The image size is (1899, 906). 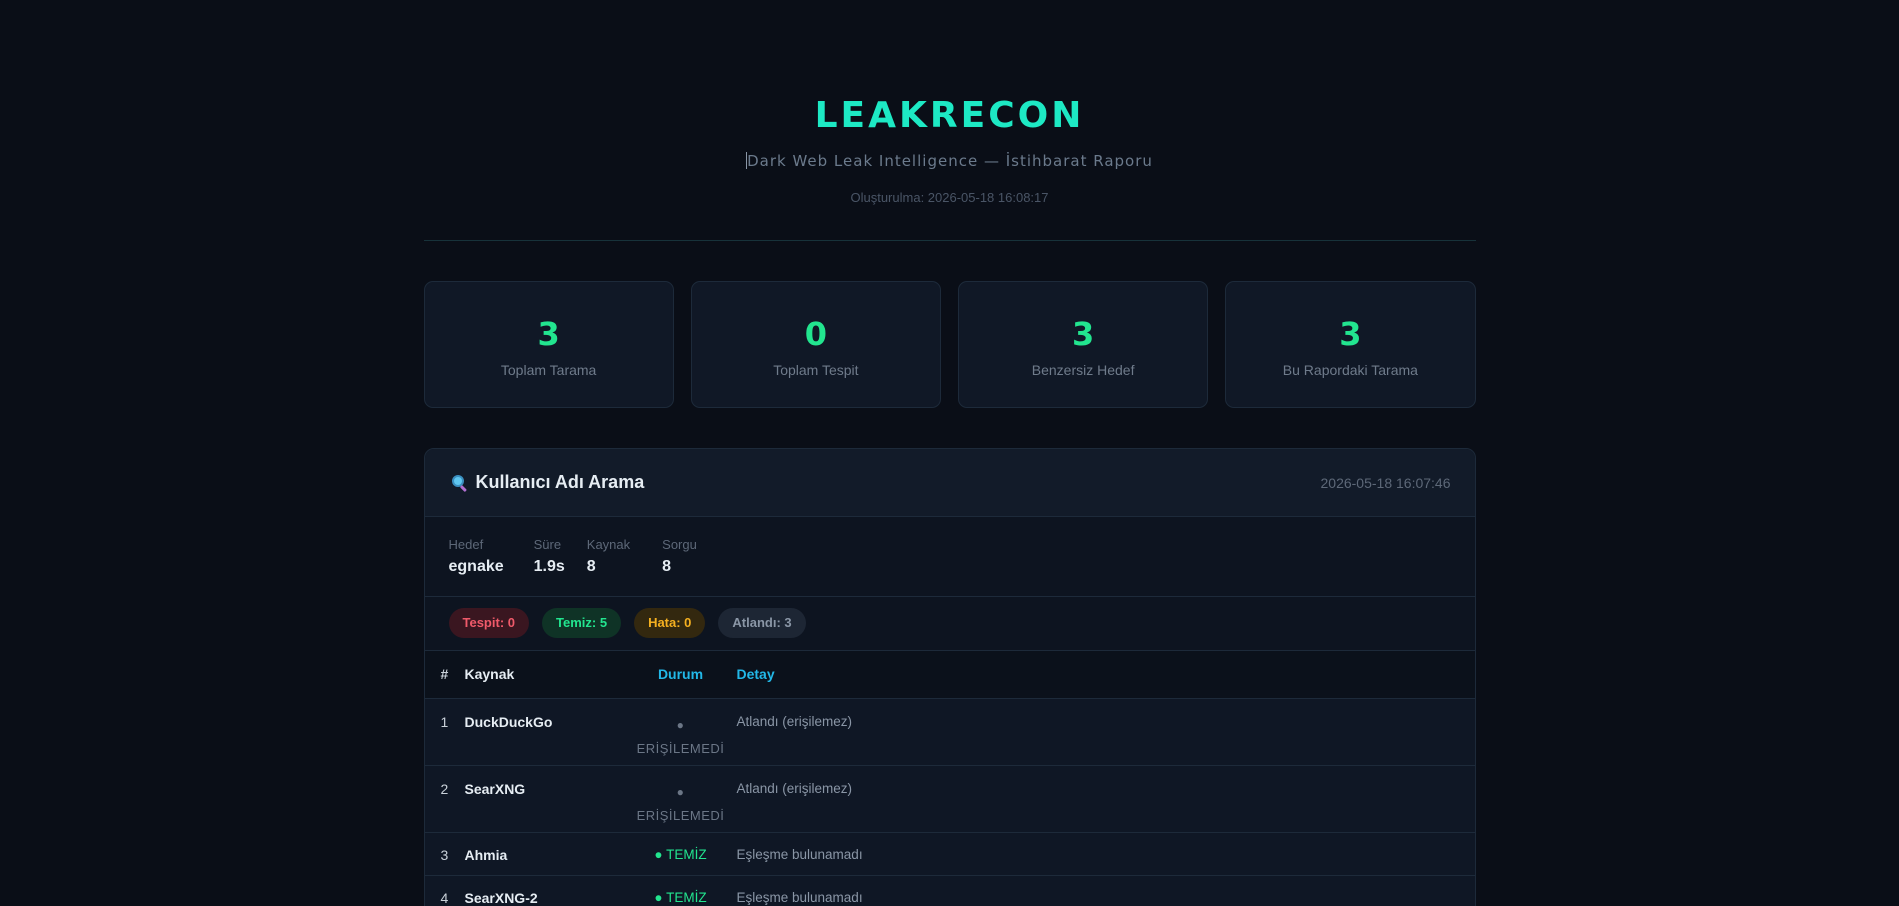 I want to click on stat-card-unique-targets: 3 Benzersiz Hedef, so click(x=1083, y=344).